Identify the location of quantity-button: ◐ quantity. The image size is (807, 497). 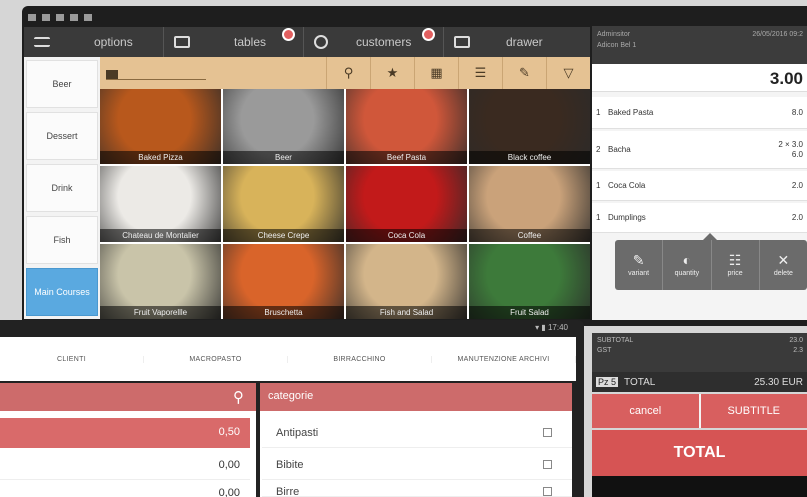
(687, 265).